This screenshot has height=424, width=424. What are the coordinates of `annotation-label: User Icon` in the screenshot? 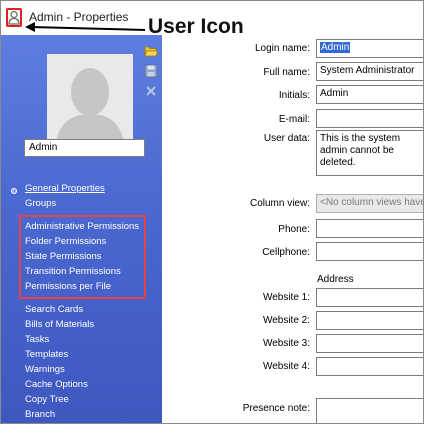 It's located at (196, 26).